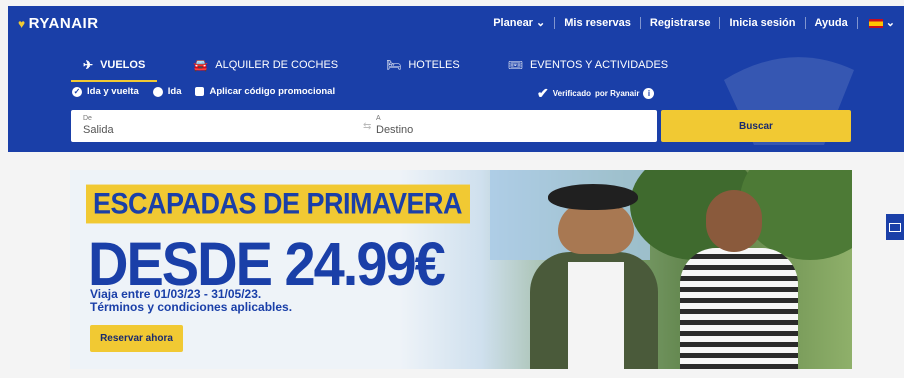 Image resolution: width=904 pixels, height=378 pixels. I want to click on tab-vuelos-label: VUELOS, so click(123, 65).